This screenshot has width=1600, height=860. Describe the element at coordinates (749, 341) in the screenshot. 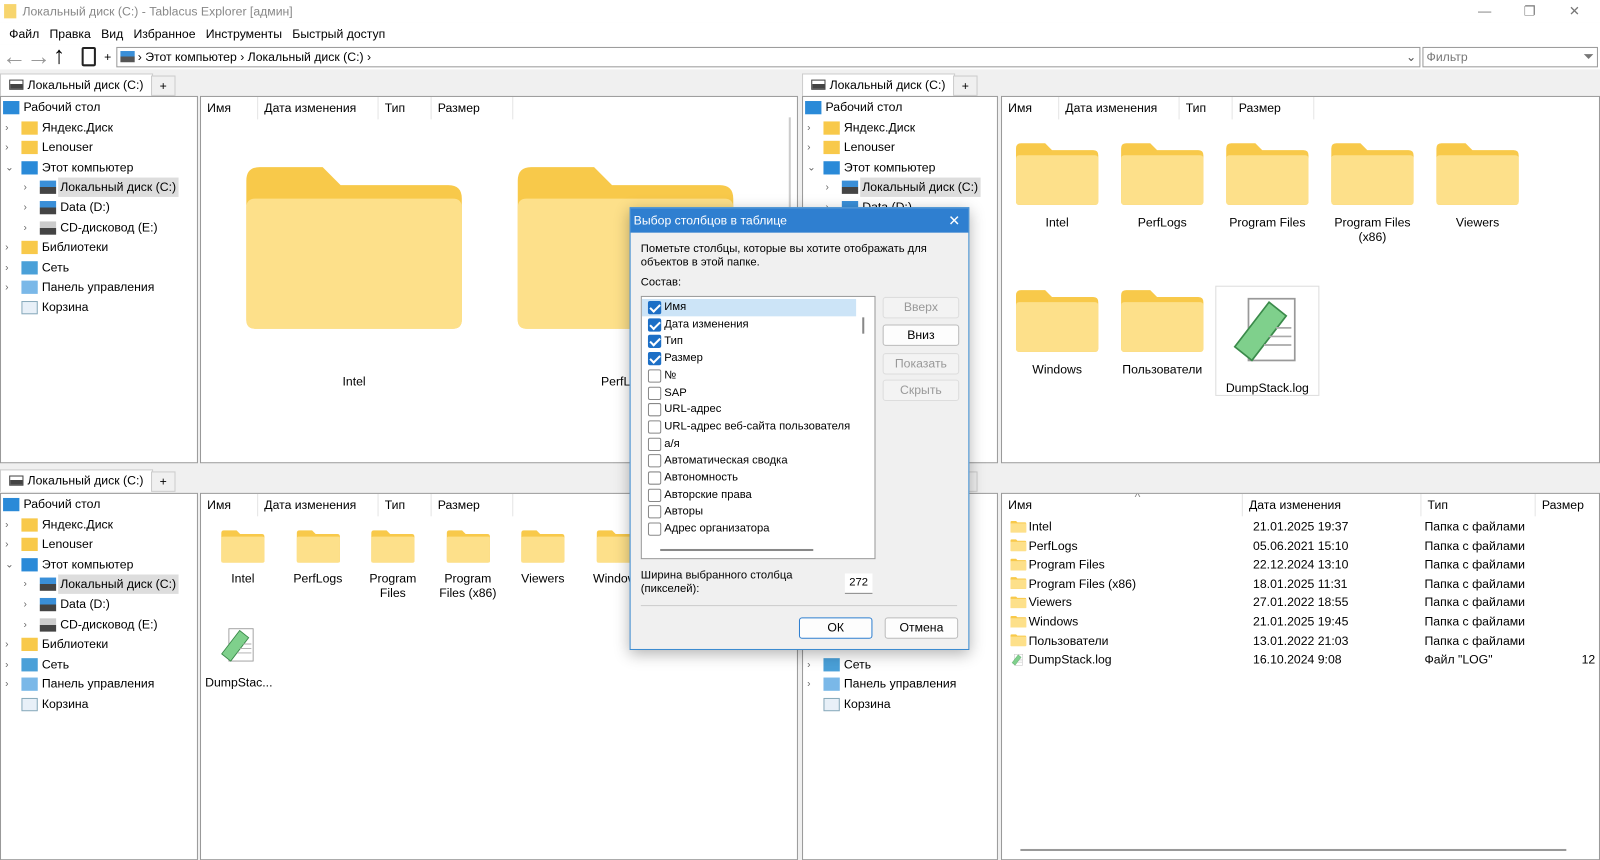

I see `column-option: Тип` at that location.